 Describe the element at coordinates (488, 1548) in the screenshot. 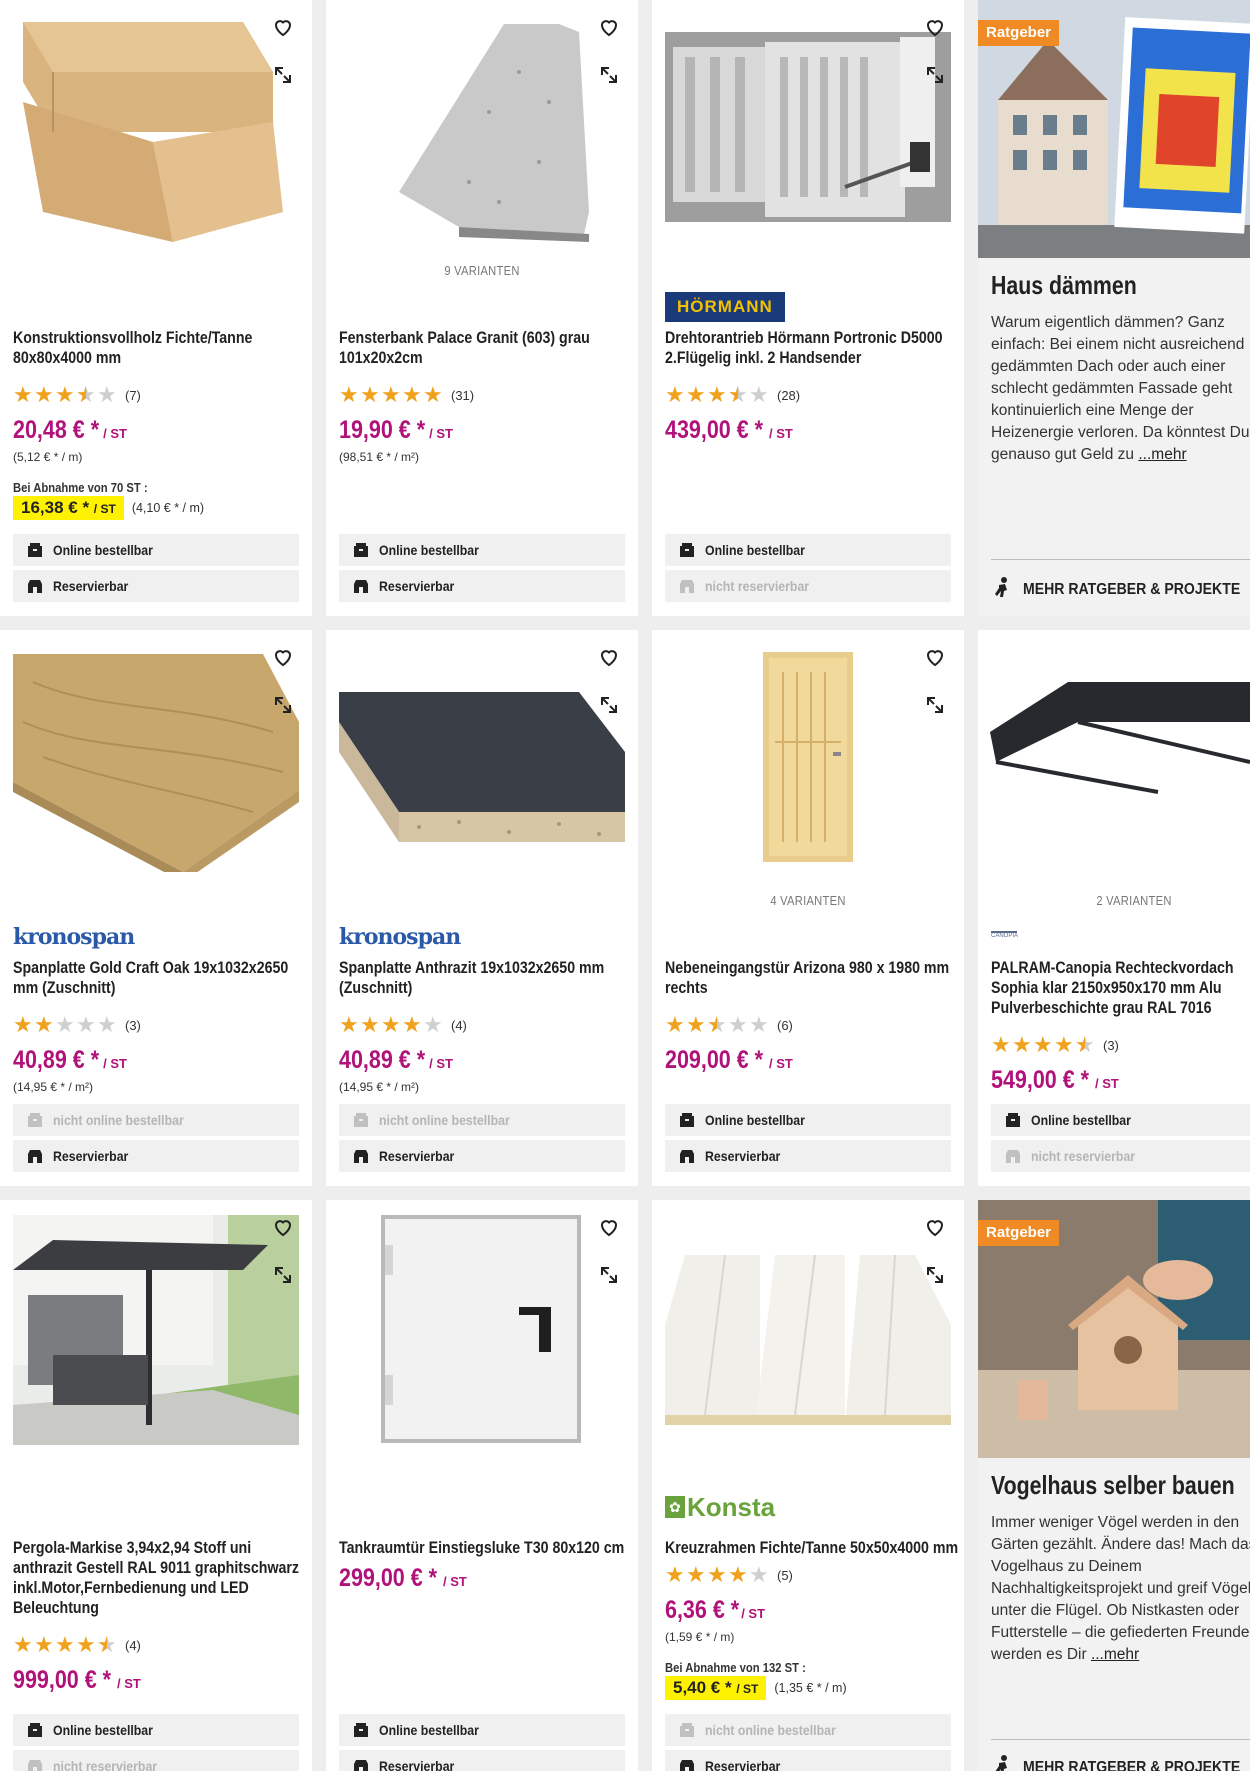

I see `product-title: Tankraumtür Einstiegsluke T30 80x120 cm` at that location.